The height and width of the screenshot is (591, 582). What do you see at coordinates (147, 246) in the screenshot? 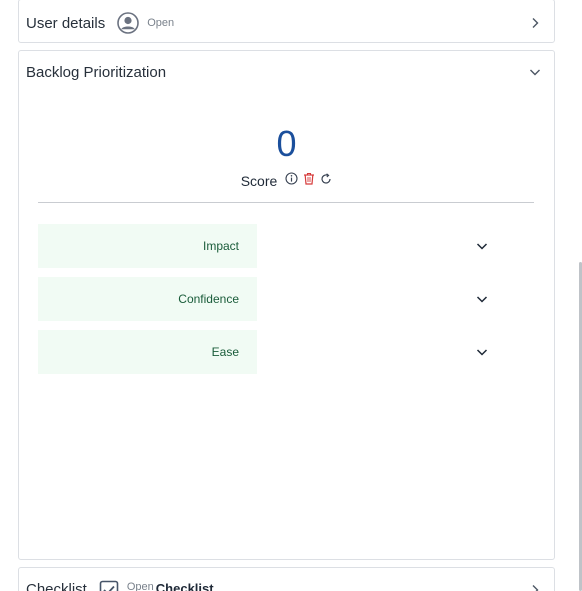
I see `factor-impact: Impact` at bounding box center [147, 246].